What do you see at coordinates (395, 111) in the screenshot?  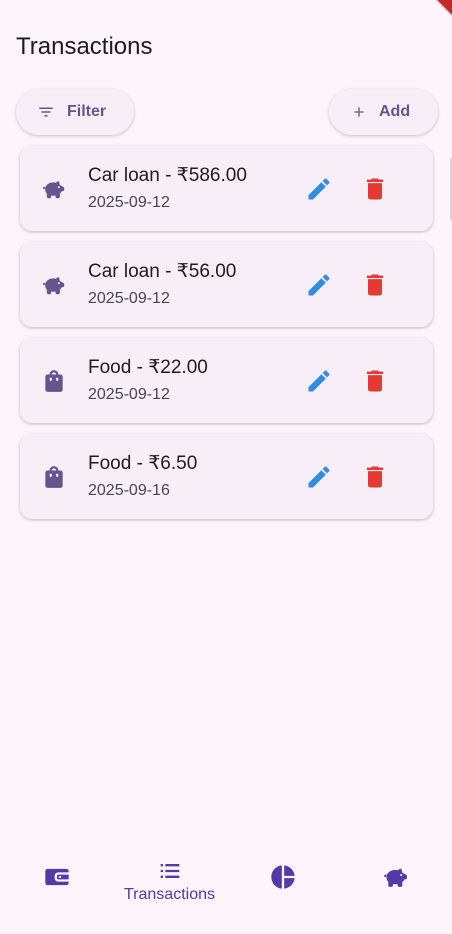 I see `add-button-label: Add` at bounding box center [395, 111].